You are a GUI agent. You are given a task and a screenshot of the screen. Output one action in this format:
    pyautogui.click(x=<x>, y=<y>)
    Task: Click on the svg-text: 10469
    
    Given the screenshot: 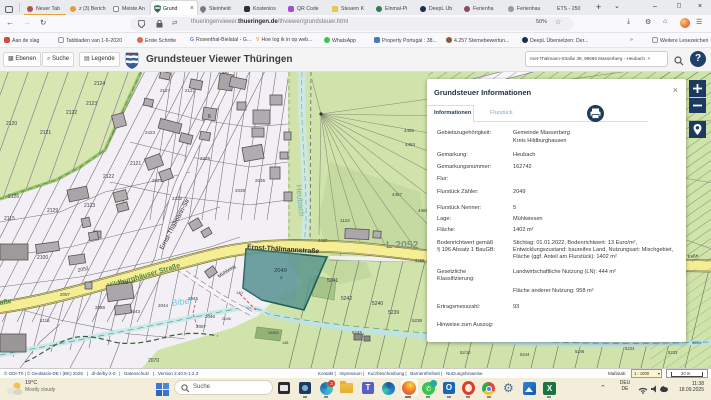 What is the action you would take?
    pyautogui.click(x=273, y=333)
    